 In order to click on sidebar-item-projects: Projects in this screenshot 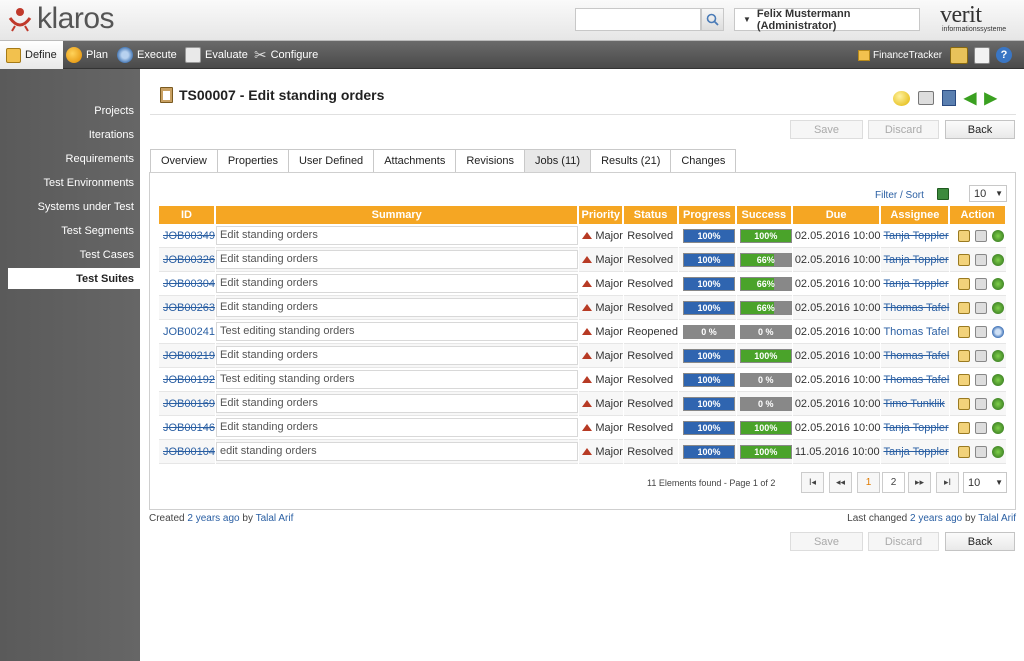, I will do `click(114, 111)`.